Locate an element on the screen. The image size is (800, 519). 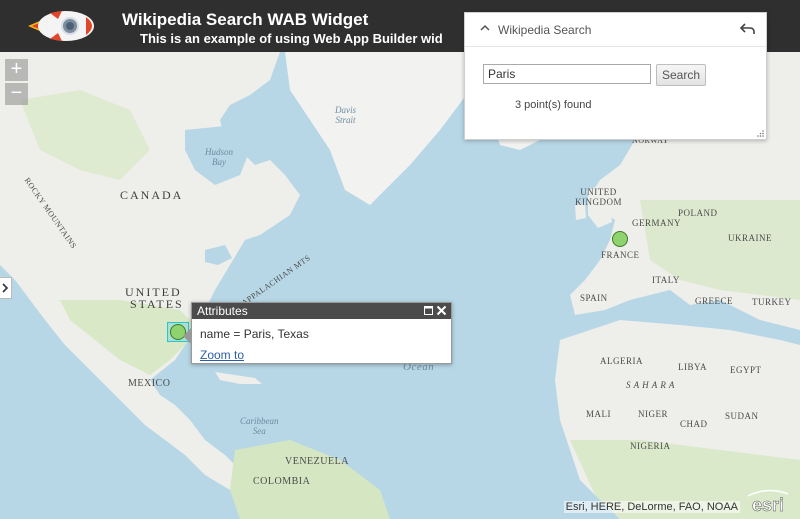
label-libya: LIBYA is located at coordinates (692, 367).